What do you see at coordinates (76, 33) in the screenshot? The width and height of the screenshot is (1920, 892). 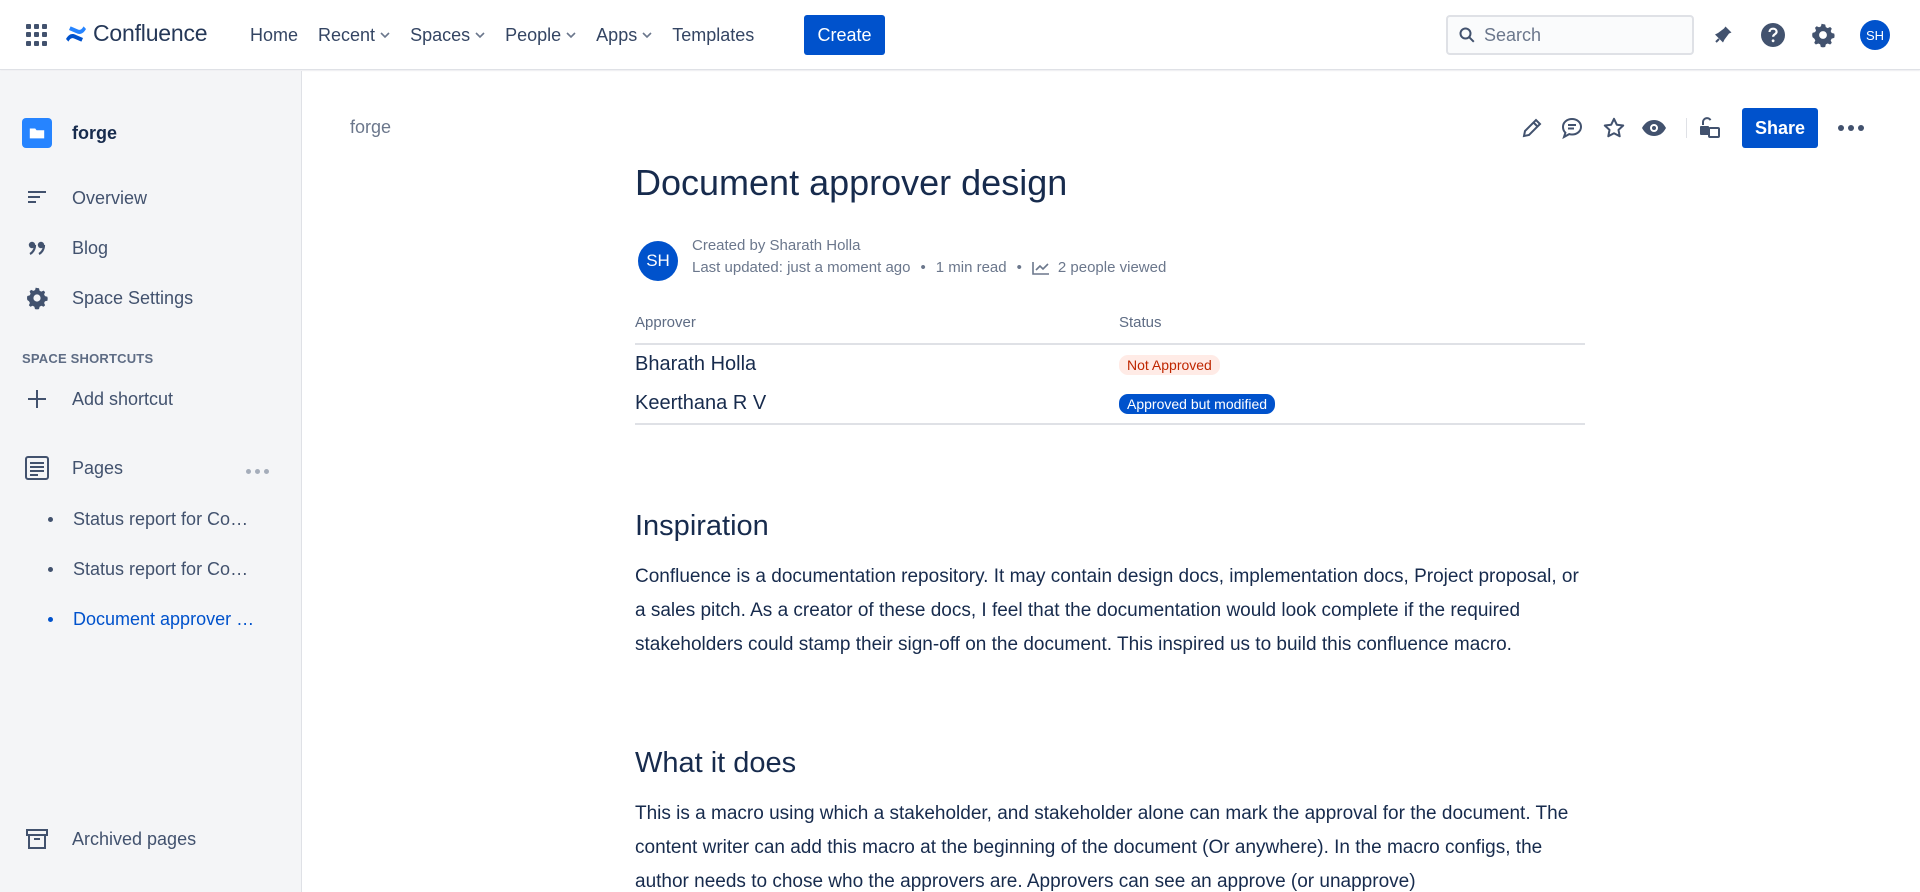 I see `confluence-logo-icon` at bounding box center [76, 33].